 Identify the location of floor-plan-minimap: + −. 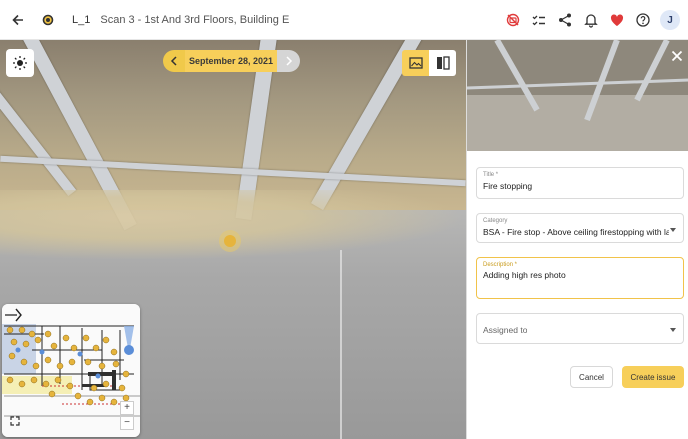
(71, 370).